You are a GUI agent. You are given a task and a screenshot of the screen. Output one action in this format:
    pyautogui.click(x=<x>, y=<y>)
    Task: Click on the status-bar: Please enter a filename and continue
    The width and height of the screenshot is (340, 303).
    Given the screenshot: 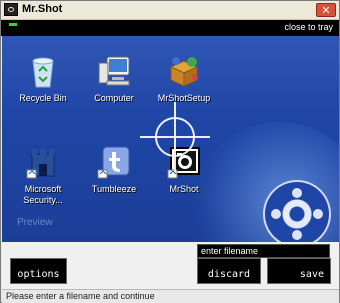 What is the action you would take?
    pyautogui.click(x=170, y=296)
    